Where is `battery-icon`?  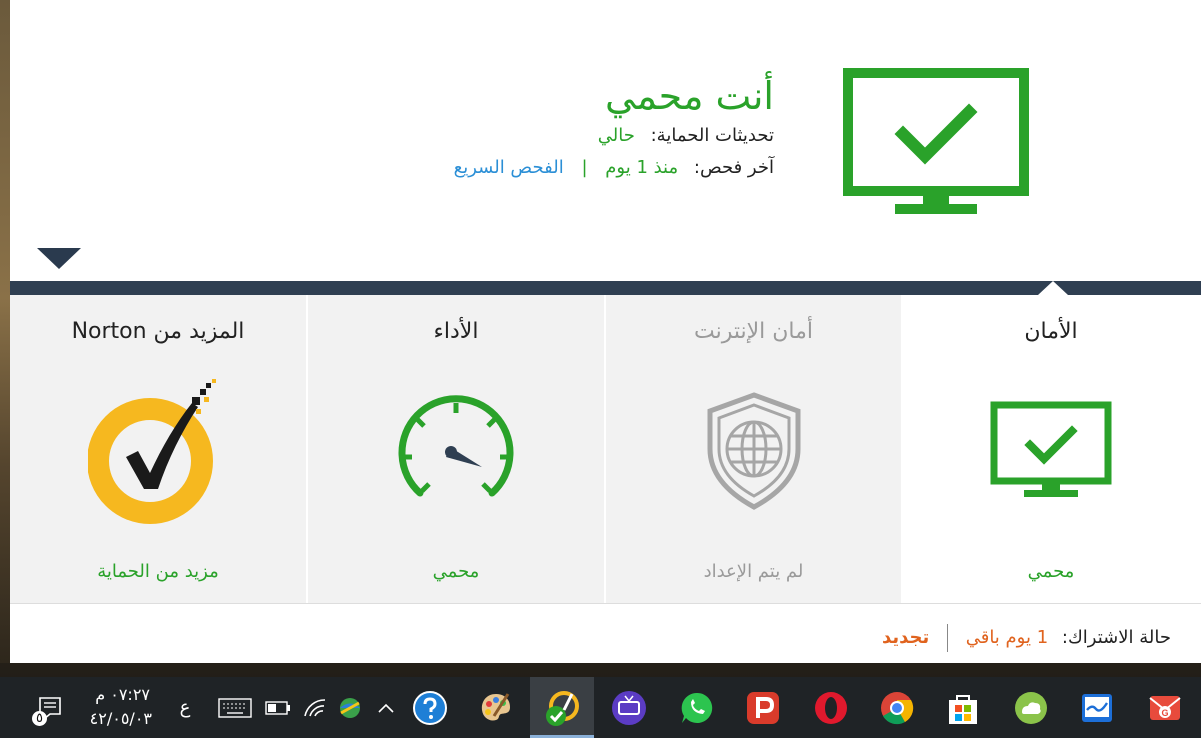 battery-icon is located at coordinates (277, 707).